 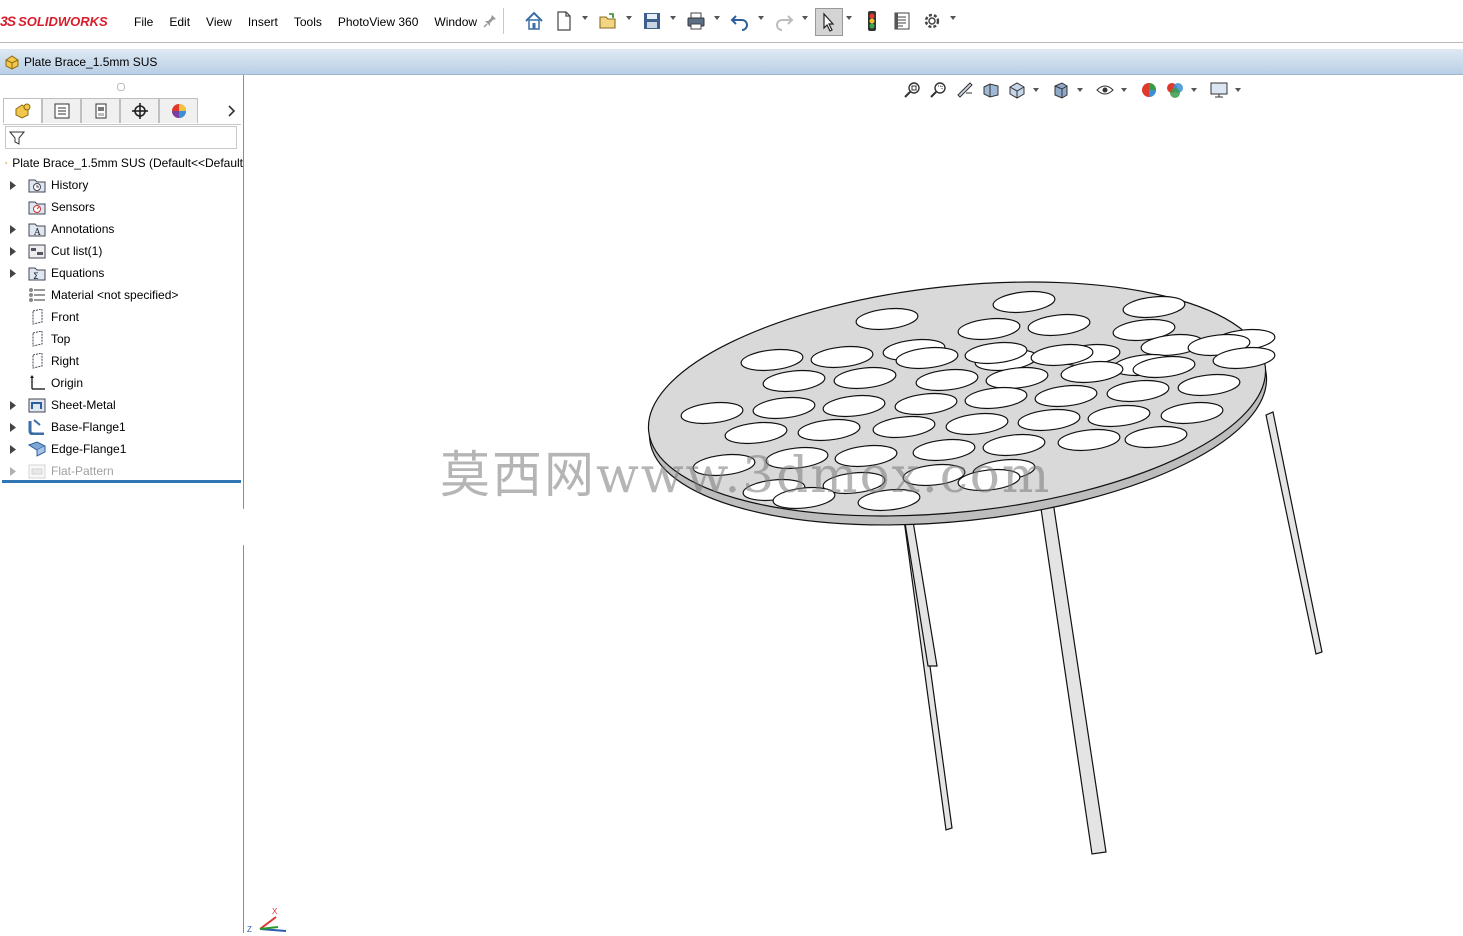 What do you see at coordinates (37, 427) in the screenshot?
I see `base-flange-icon` at bounding box center [37, 427].